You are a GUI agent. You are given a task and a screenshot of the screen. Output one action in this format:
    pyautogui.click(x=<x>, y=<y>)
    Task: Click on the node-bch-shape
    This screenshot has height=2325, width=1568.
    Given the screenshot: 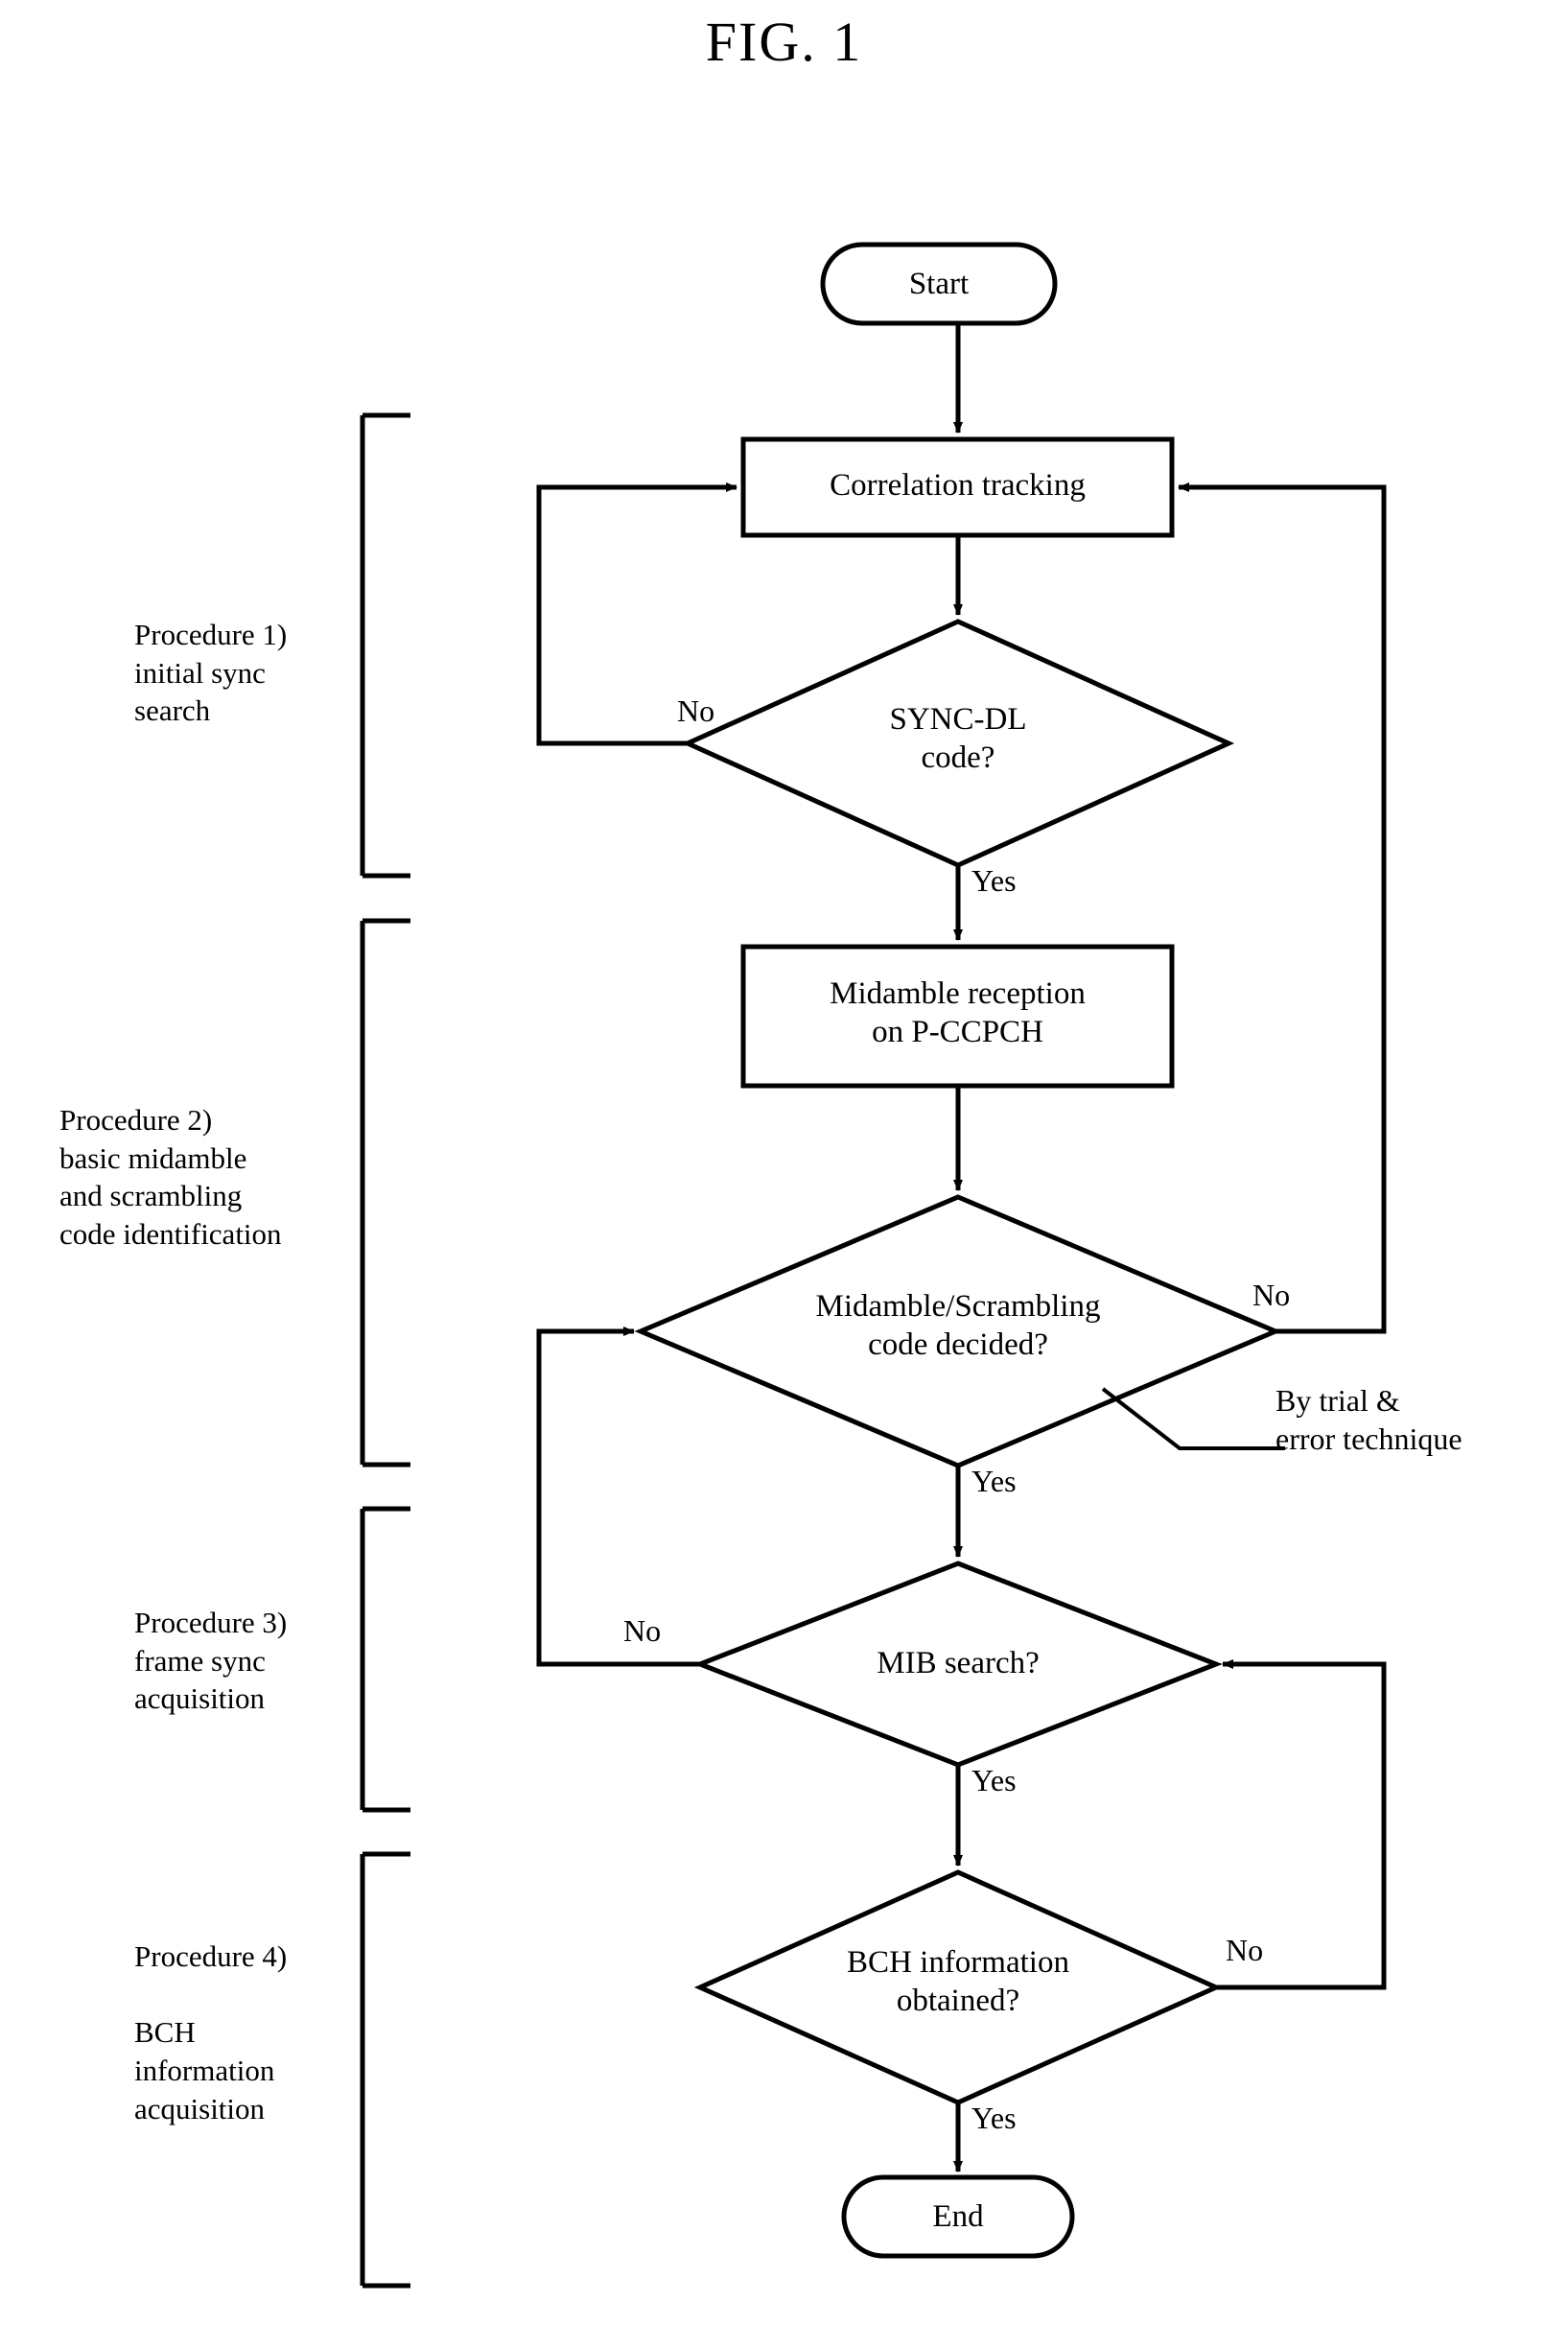 What is the action you would take?
    pyautogui.click(x=958, y=1987)
    